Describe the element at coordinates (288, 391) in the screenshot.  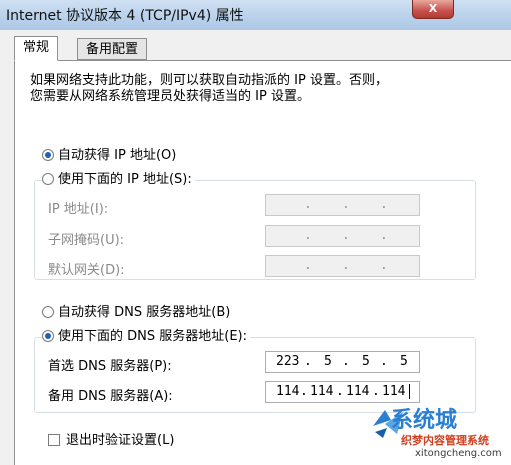
I see `alternate-dns-octet-1: 114` at that location.